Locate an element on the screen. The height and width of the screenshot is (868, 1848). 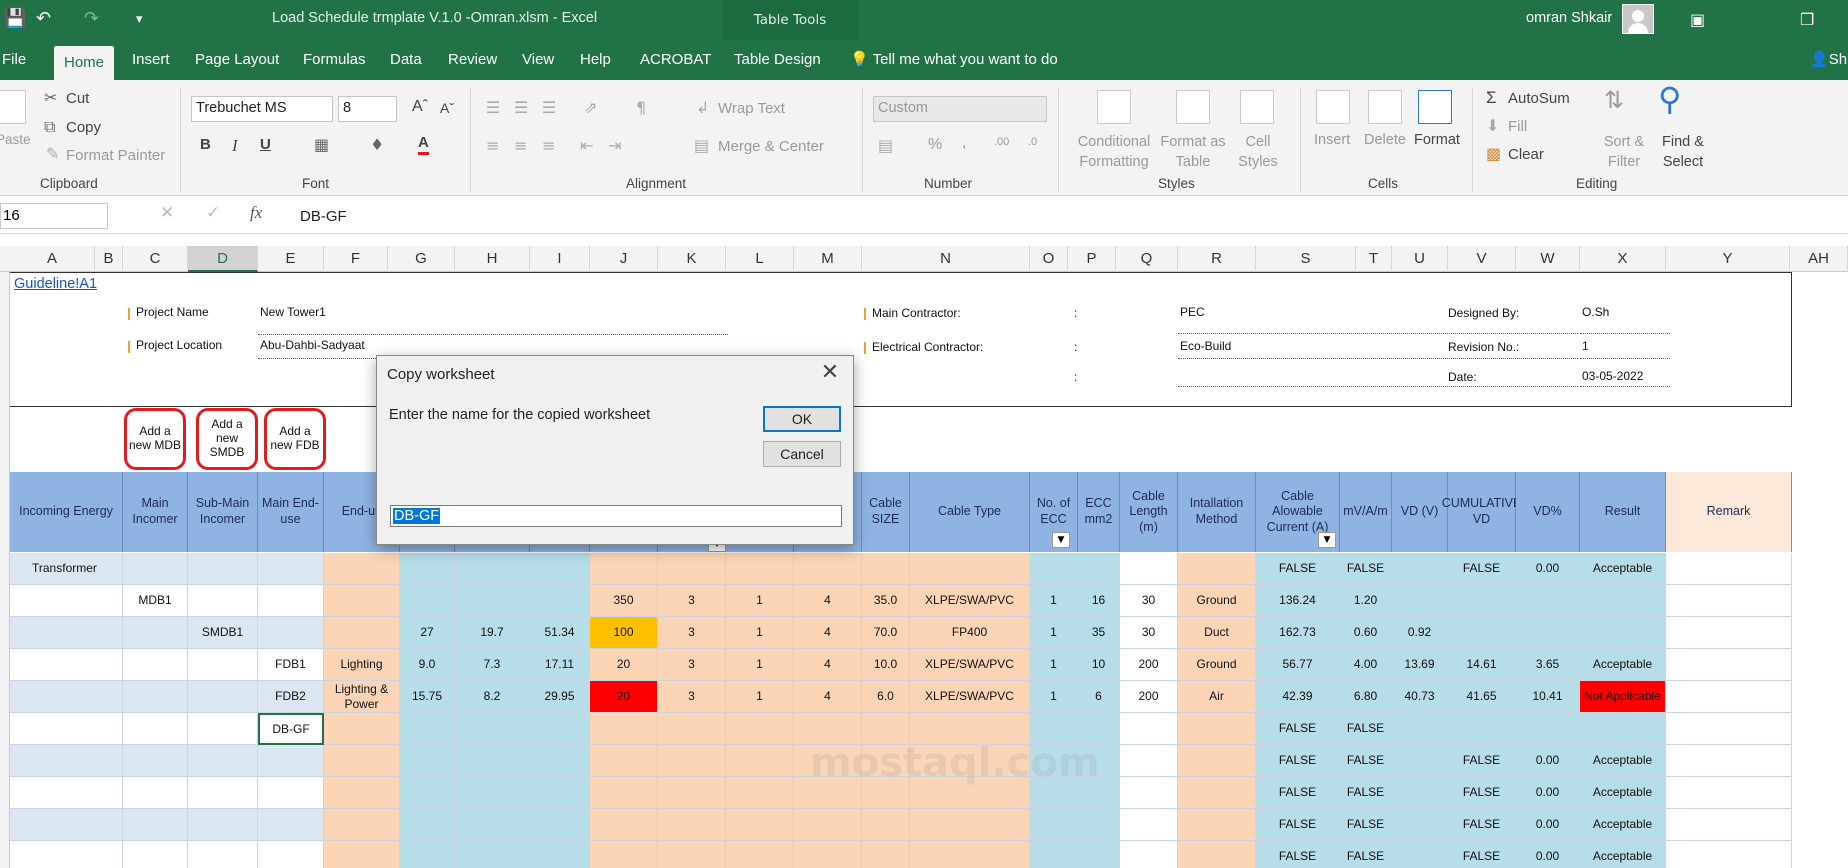
redo-icon: ↷ is located at coordinates (91, 18).